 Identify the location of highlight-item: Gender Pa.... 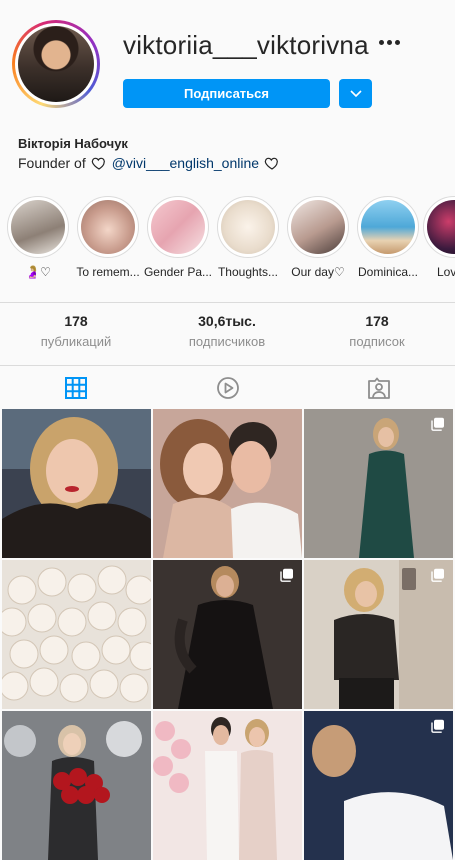
(178, 237).